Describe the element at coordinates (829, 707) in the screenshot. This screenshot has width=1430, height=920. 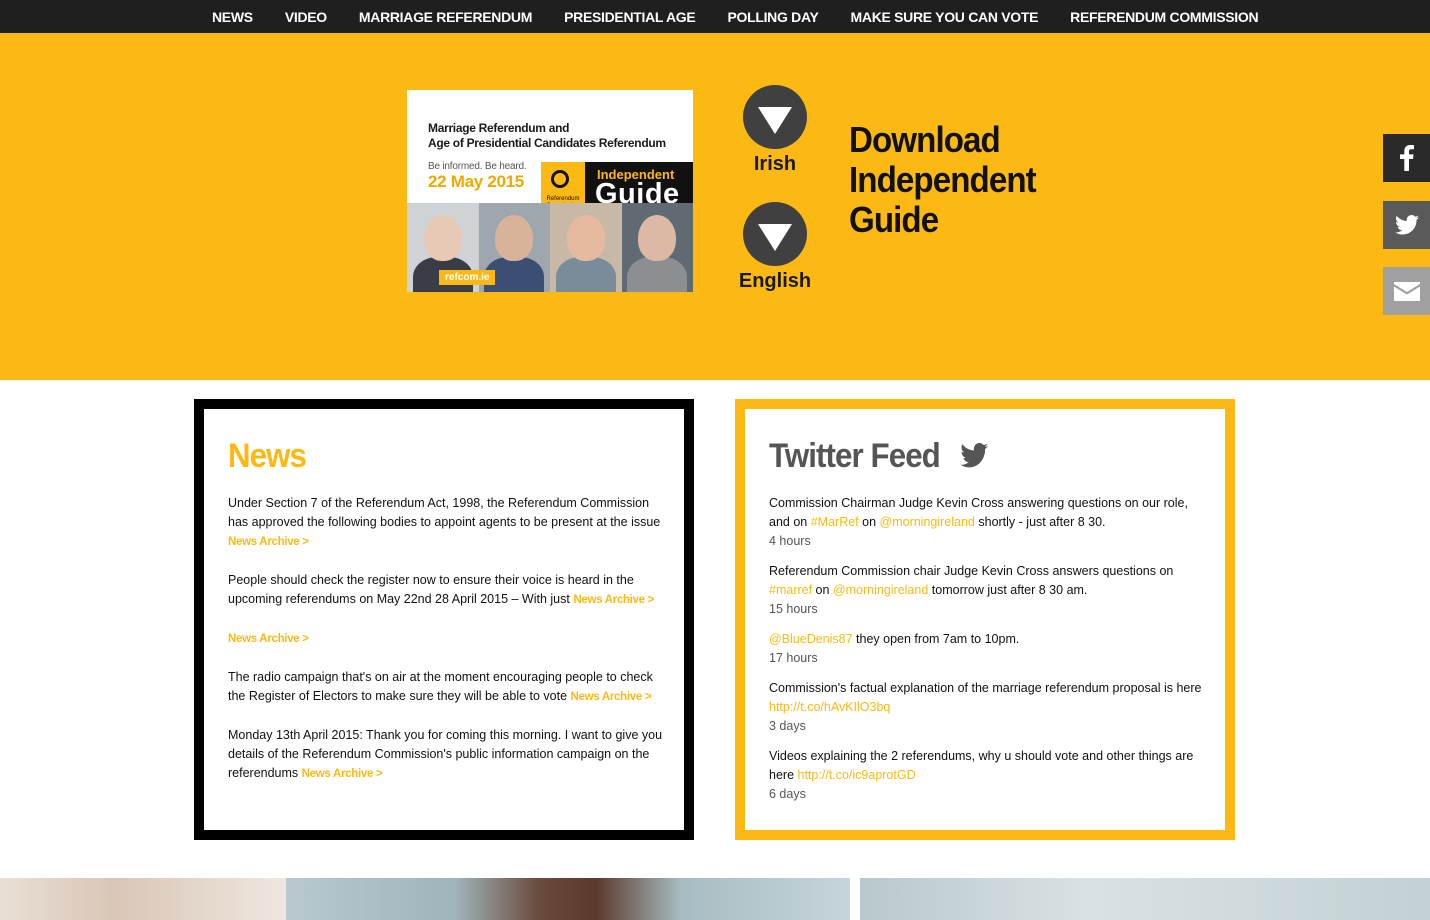
I see `tweet-url-link: http://t.co/hAvKIlO3bq` at that location.